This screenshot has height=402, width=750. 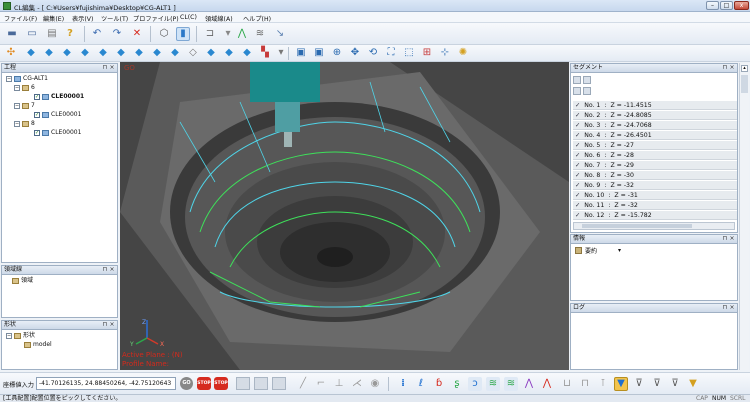 What do you see at coordinates (67, 53) in the screenshot?
I see `view-left-icon: ◆` at bounding box center [67, 53].